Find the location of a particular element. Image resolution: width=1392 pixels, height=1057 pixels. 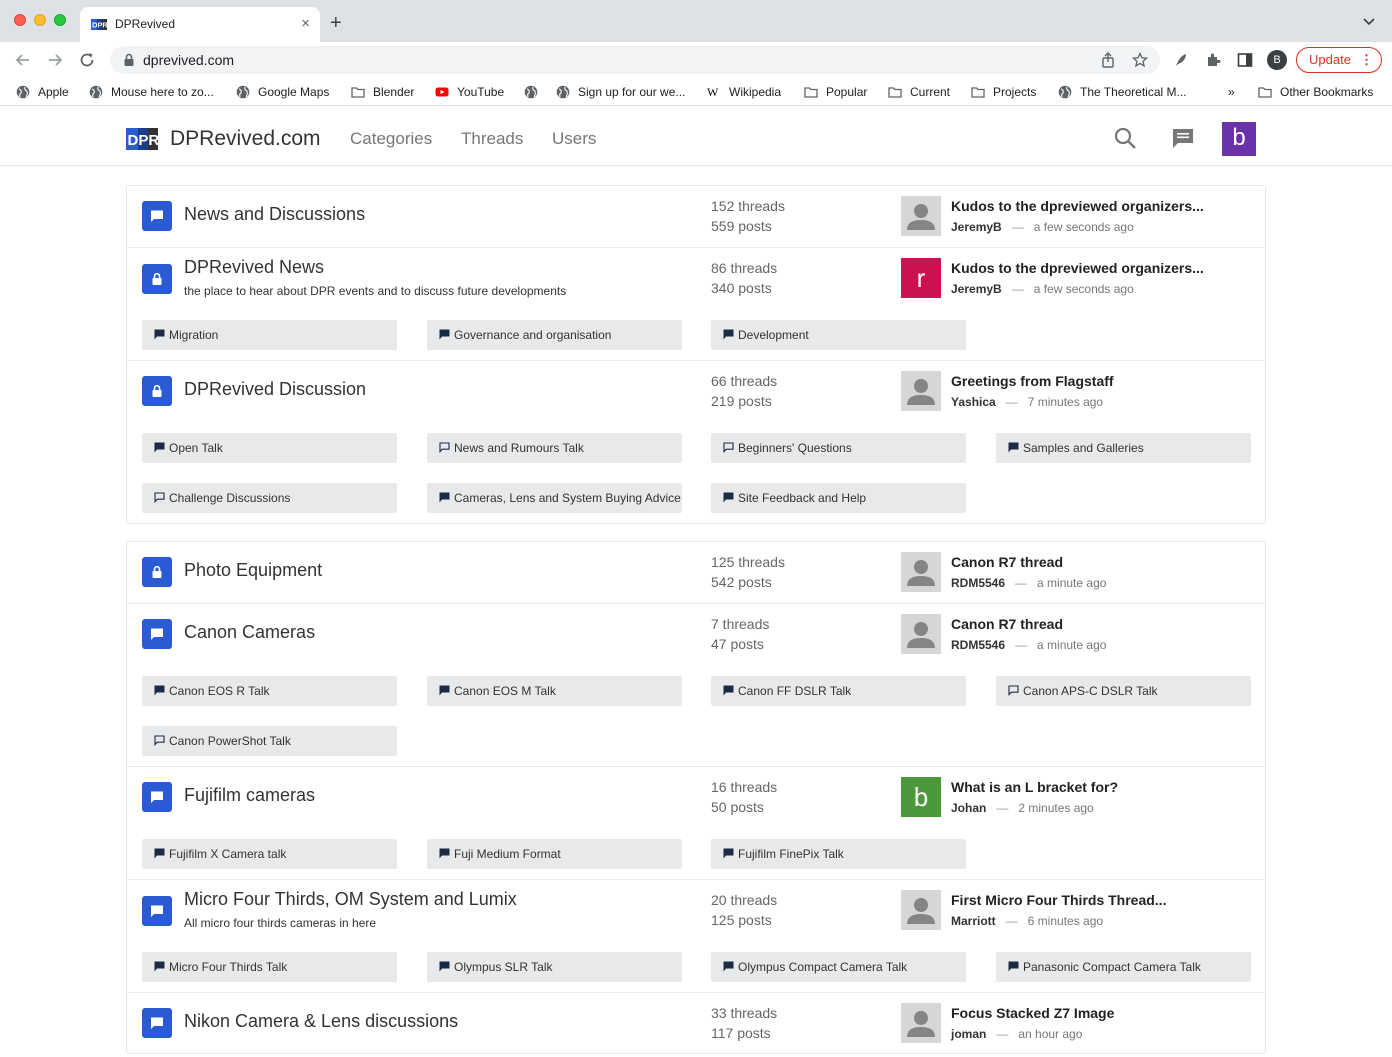

category-name: Nikon Camera & Lens discussions is located at coordinates (321, 1021).